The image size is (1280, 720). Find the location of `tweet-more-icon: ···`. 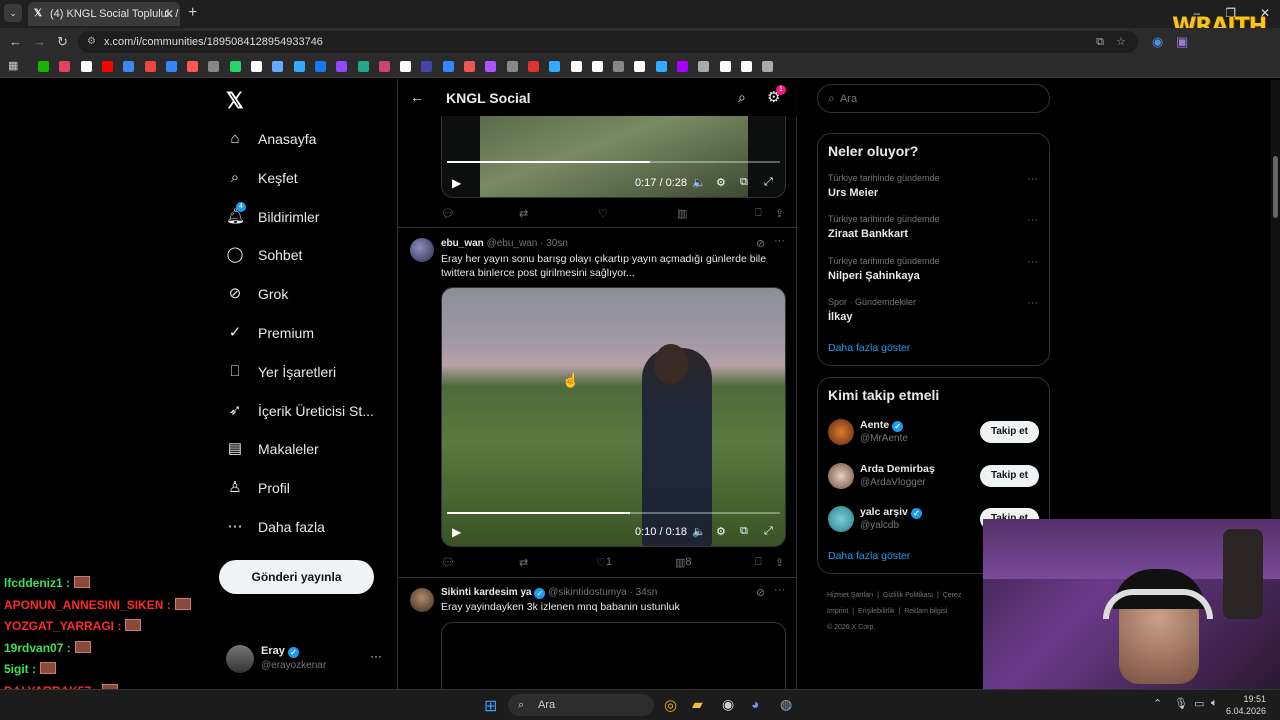

tweet-more-icon: ··· is located at coordinates (779, 590).